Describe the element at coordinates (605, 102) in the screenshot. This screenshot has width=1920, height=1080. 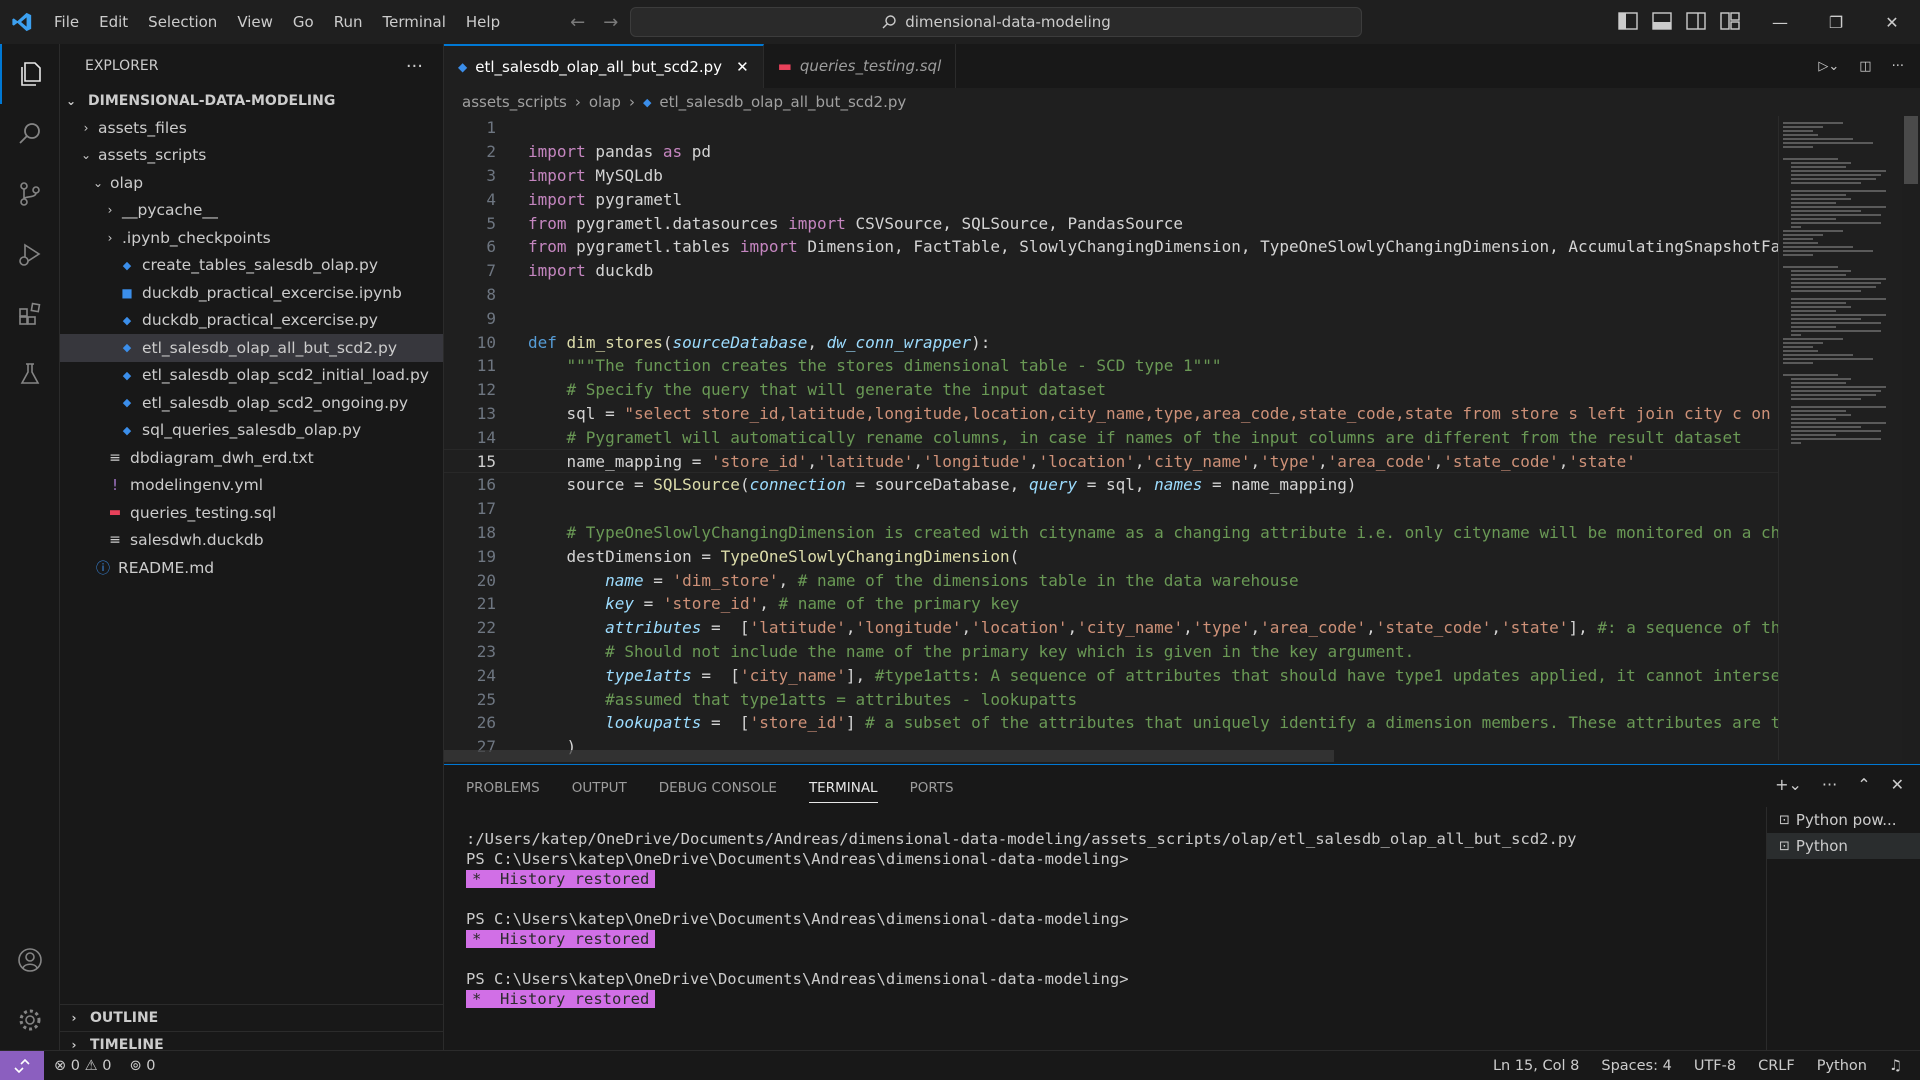
I see `breadcrumb-item: olap` at that location.